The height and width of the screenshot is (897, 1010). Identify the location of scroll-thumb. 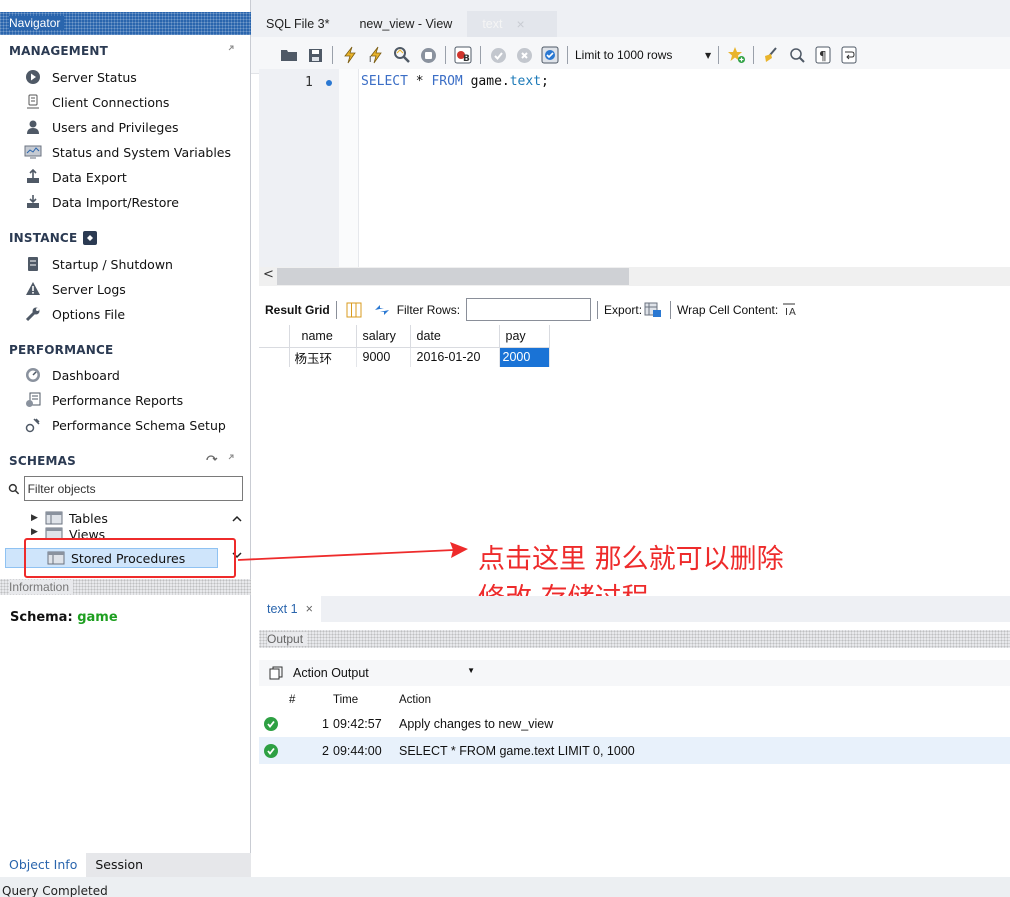
(453, 276).